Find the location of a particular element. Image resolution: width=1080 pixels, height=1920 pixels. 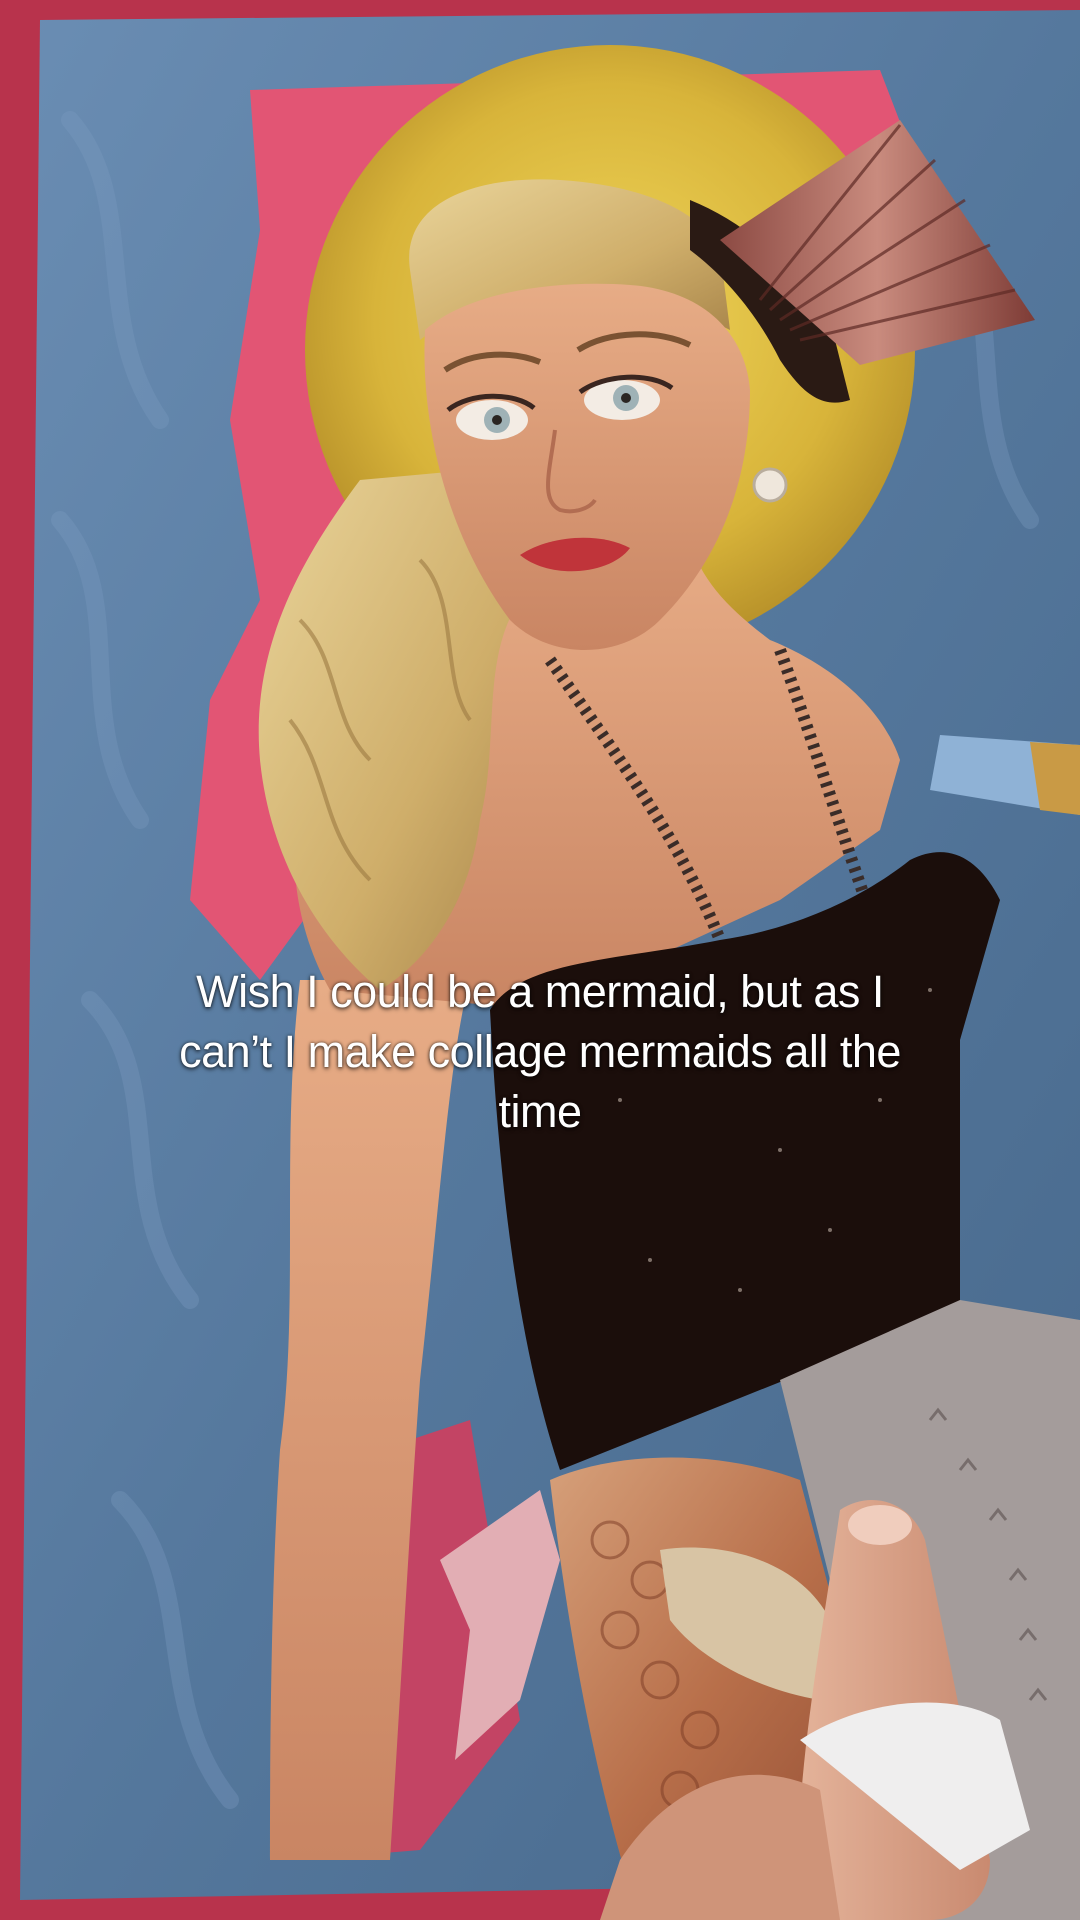

fingernail is located at coordinates (880, 1525).